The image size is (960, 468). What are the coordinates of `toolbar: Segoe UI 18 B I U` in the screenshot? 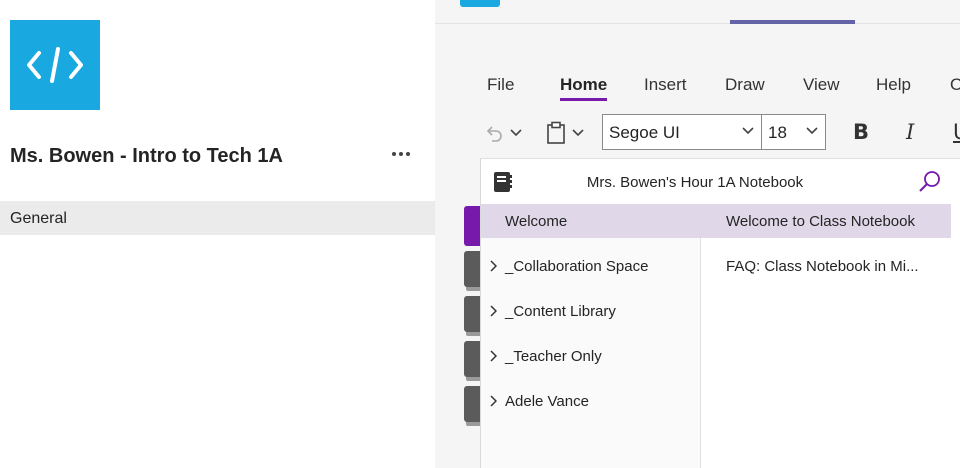 It's located at (697, 133).